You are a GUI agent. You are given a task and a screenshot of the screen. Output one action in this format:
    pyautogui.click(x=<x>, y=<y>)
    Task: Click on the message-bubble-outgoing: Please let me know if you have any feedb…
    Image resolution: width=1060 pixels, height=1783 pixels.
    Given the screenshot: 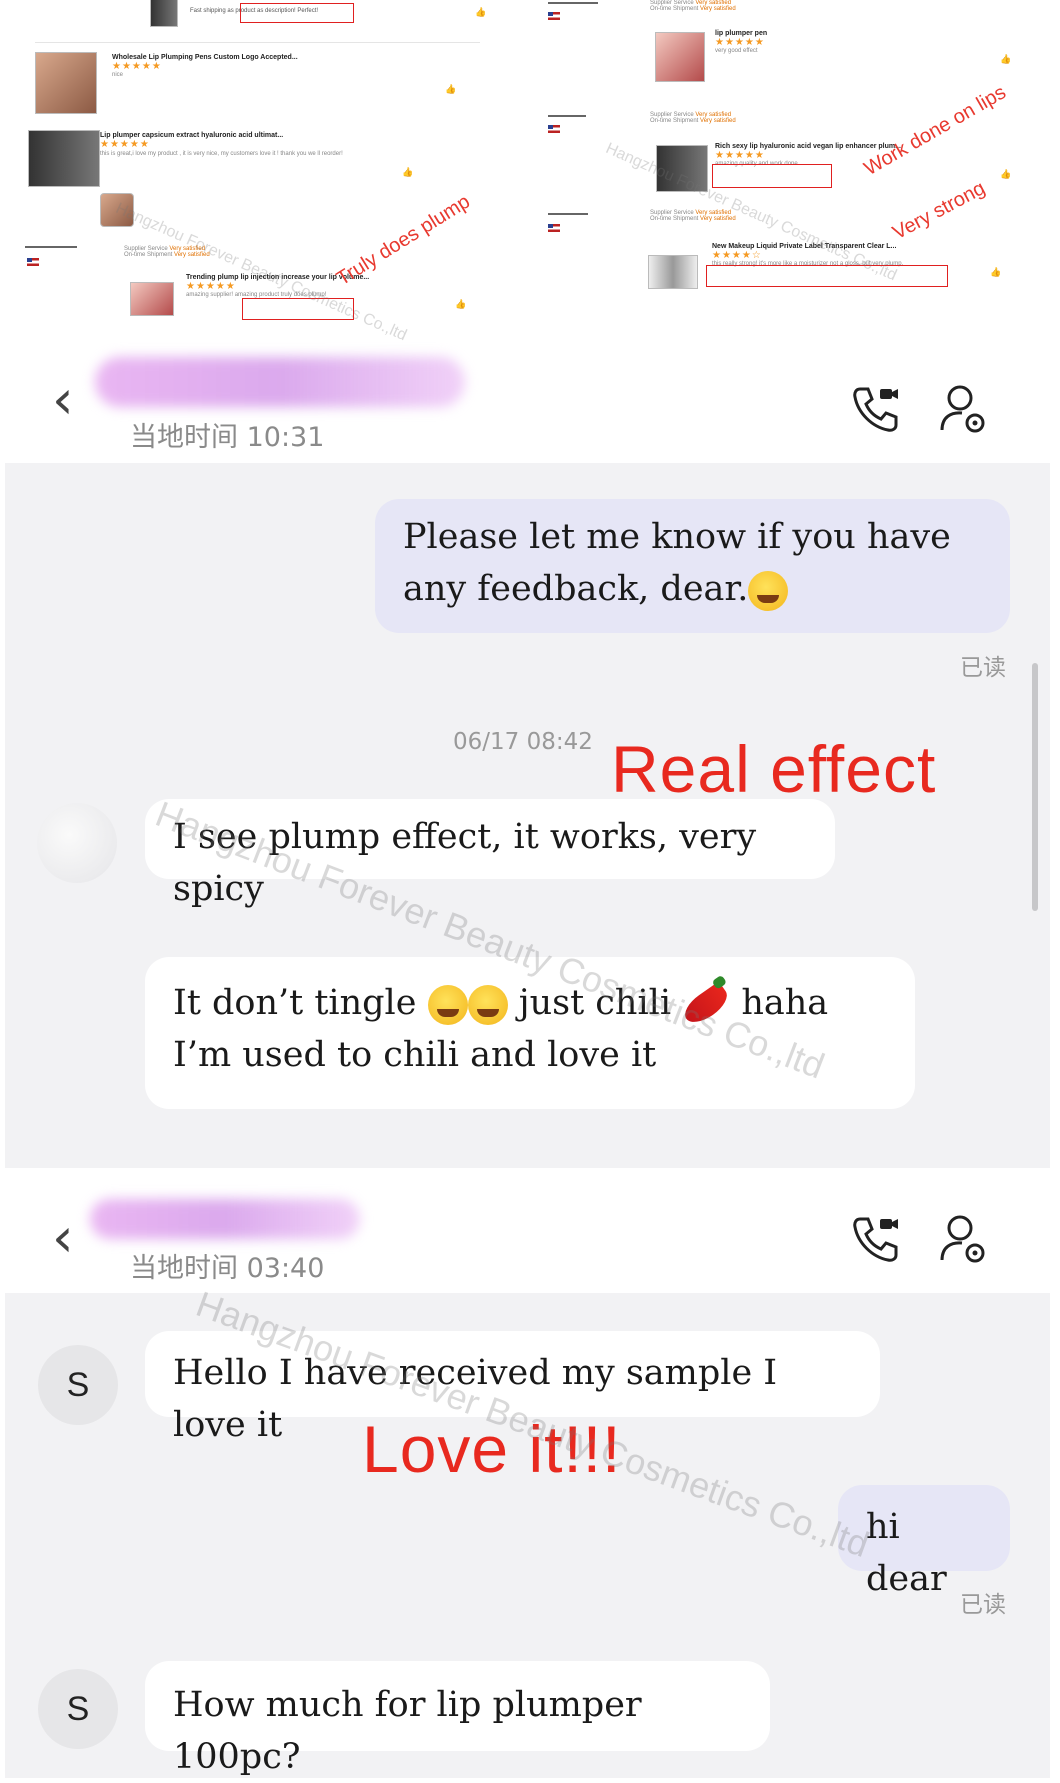 What is the action you would take?
    pyautogui.click(x=692, y=566)
    